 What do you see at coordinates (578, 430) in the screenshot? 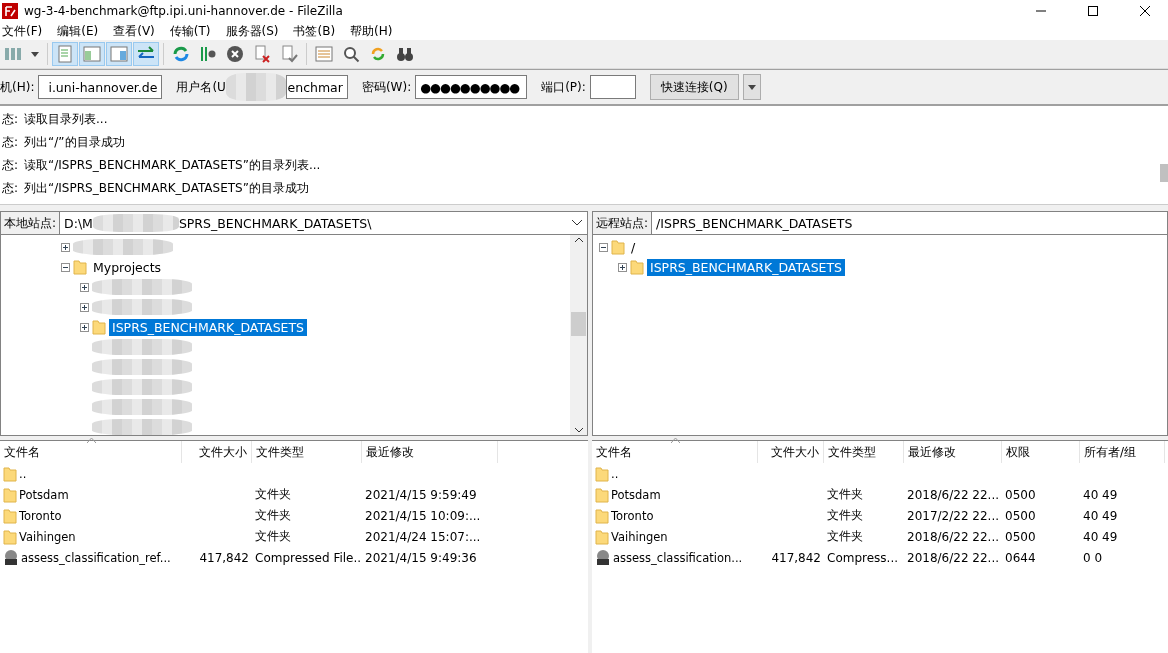
I see `scroll-down-icon` at bounding box center [578, 430].